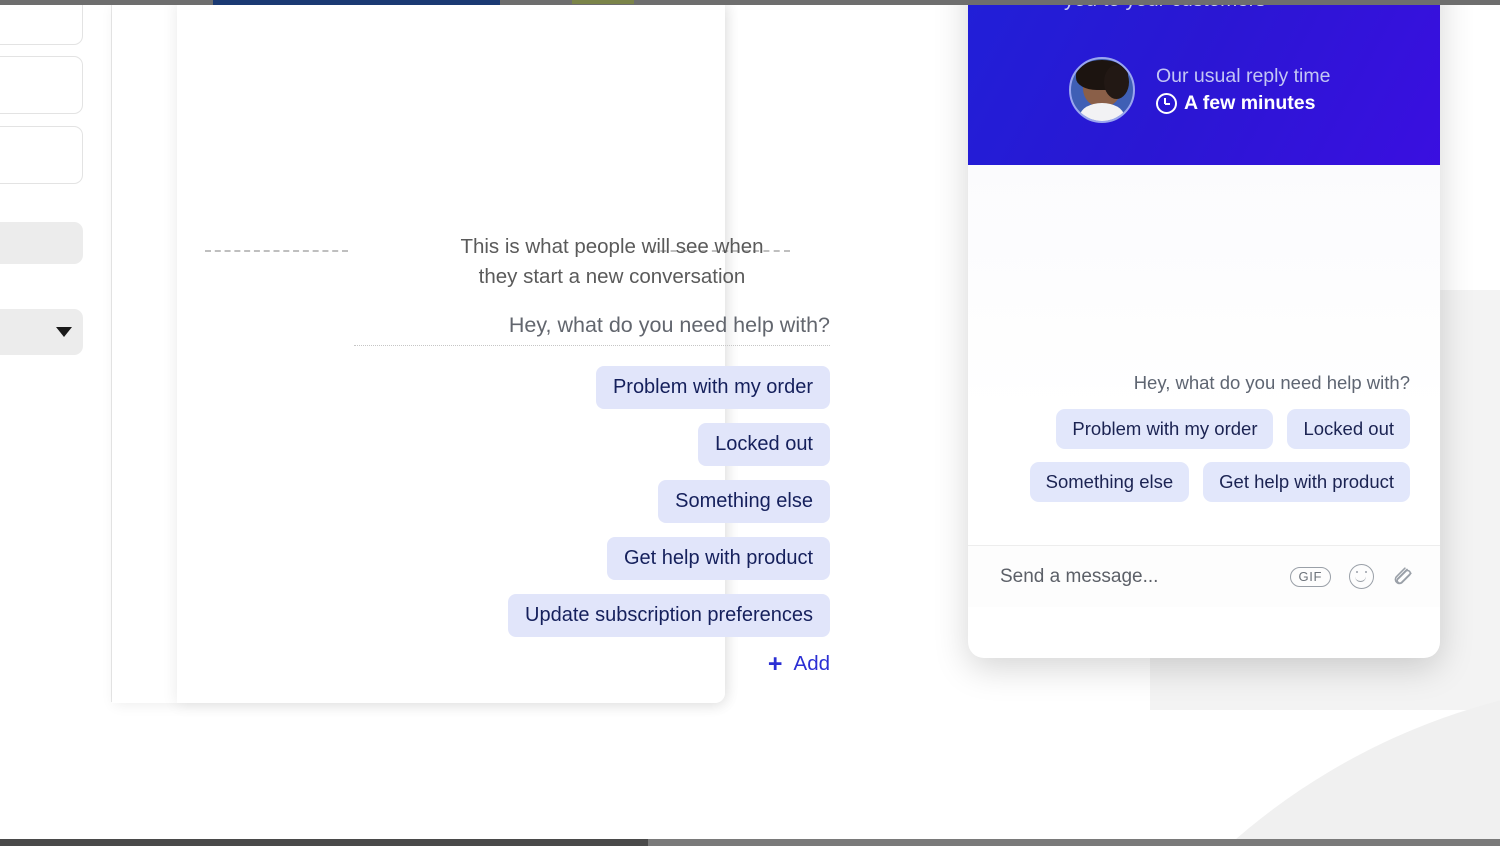  Describe the element at coordinates (1243, 76) in the screenshot. I see `reply-time-label: Our usual reply time` at that location.